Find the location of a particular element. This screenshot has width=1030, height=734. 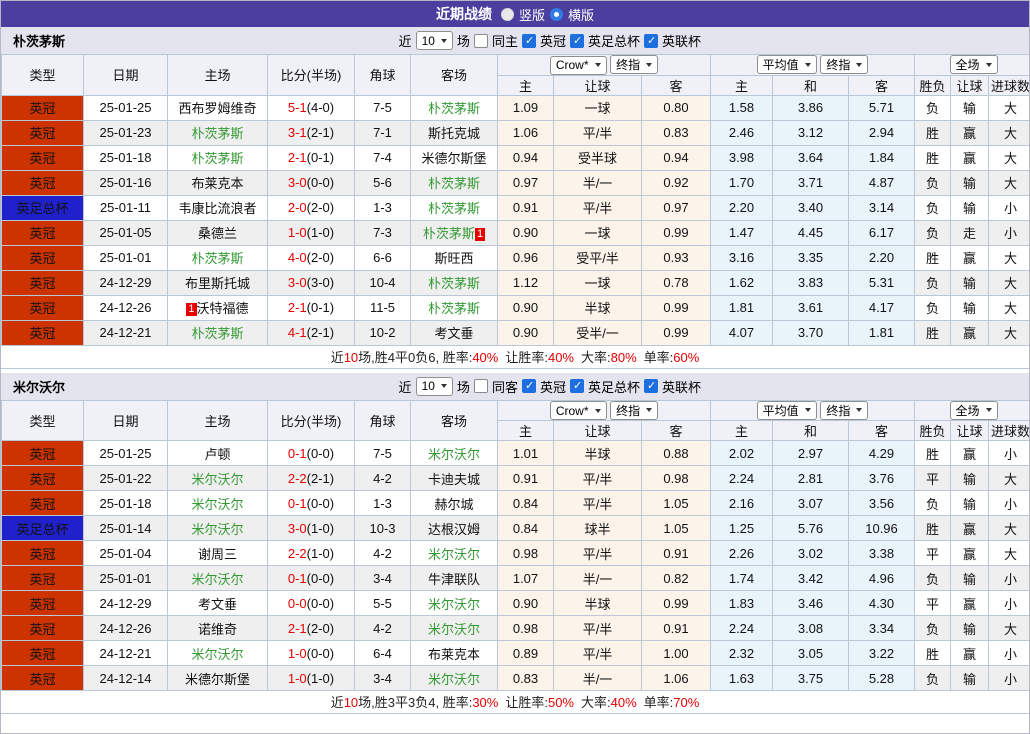

team-name-text: 达根汉姆 is located at coordinates (453, 529).